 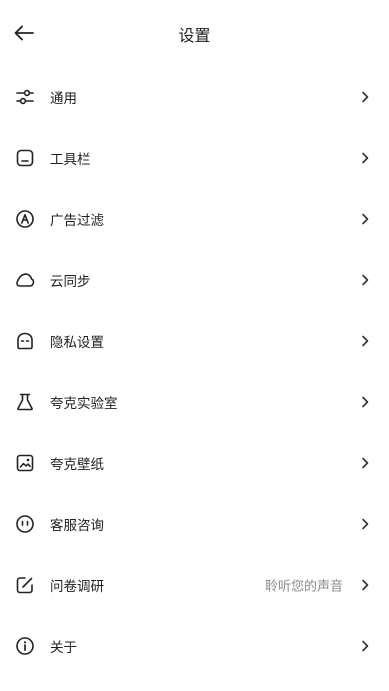 I want to click on settings-item-about: 关于, so click(x=194, y=645).